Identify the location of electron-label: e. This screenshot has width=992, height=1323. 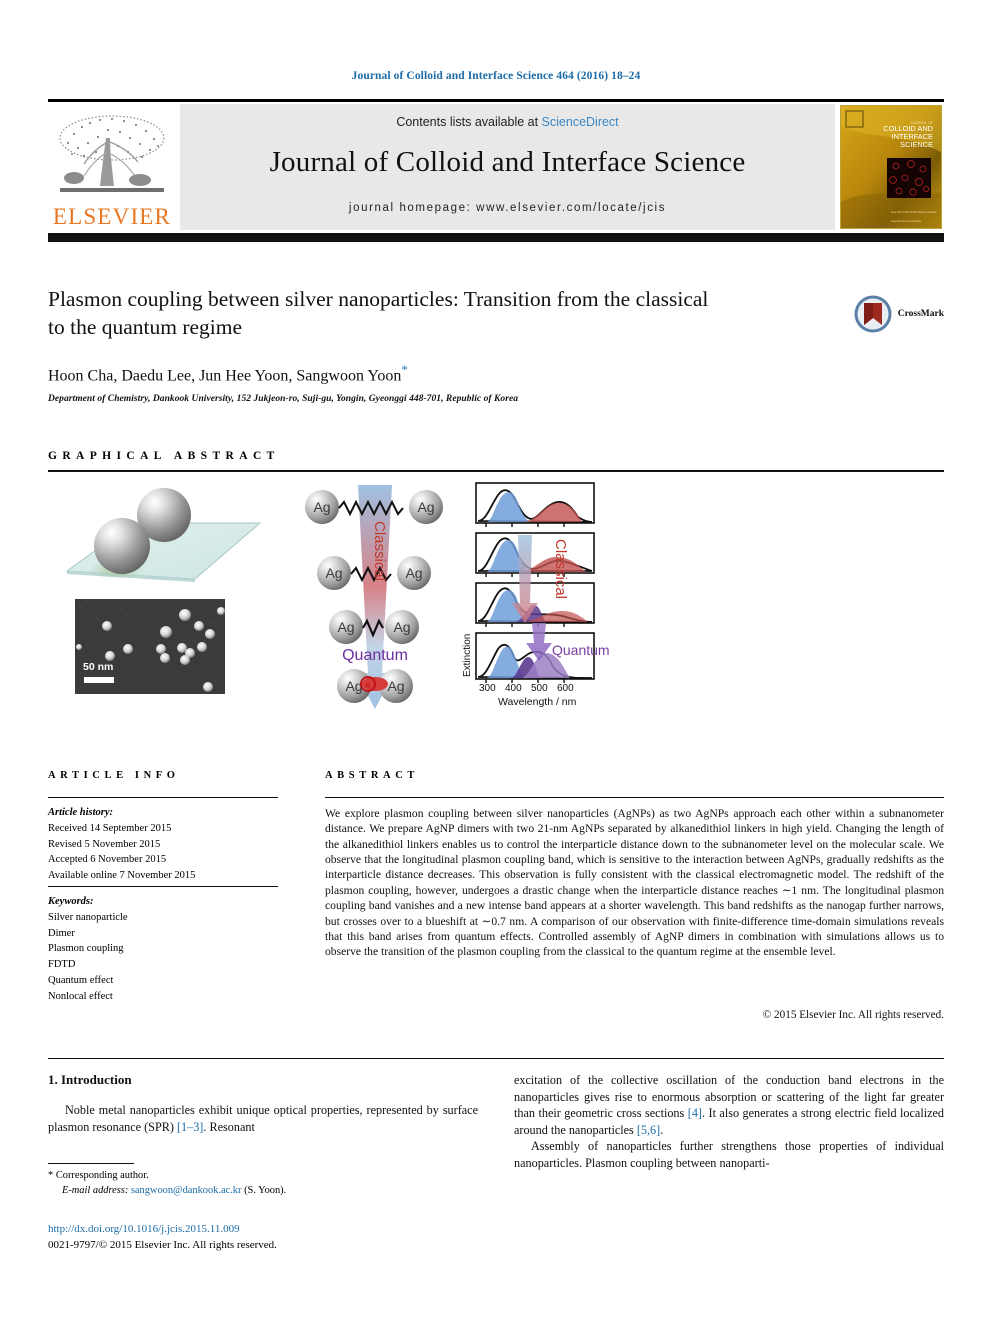
(367, 685).